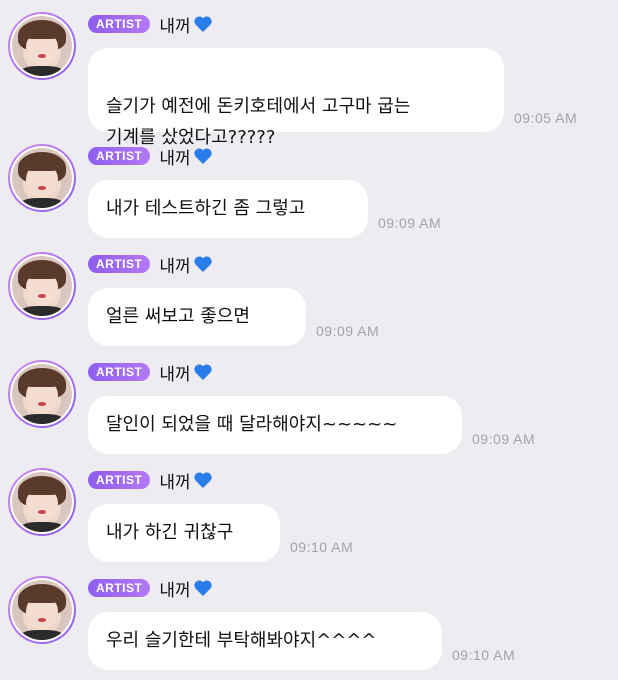 The width and height of the screenshot is (618, 680). I want to click on message-item: ARTIST 내꺼 달인이 되었을 때 달라해야지~~~~~ 09:09 AM, so click(309, 408).